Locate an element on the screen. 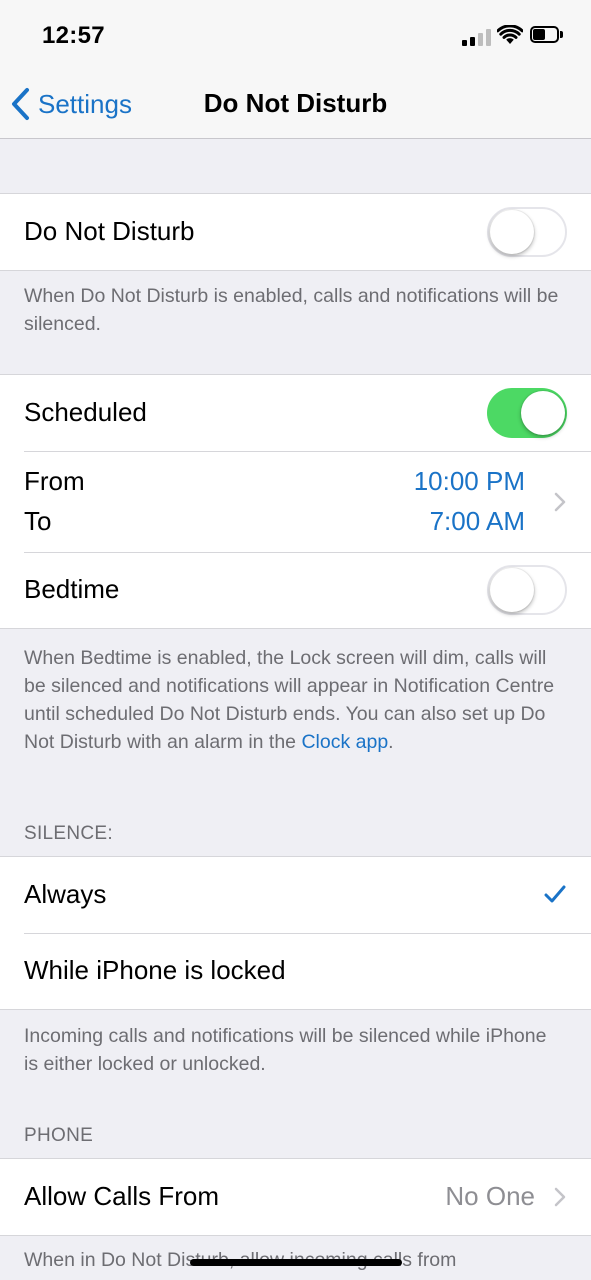 This screenshot has width=591, height=1280. dnd-group: Do Not Disturb is located at coordinates (295, 232).